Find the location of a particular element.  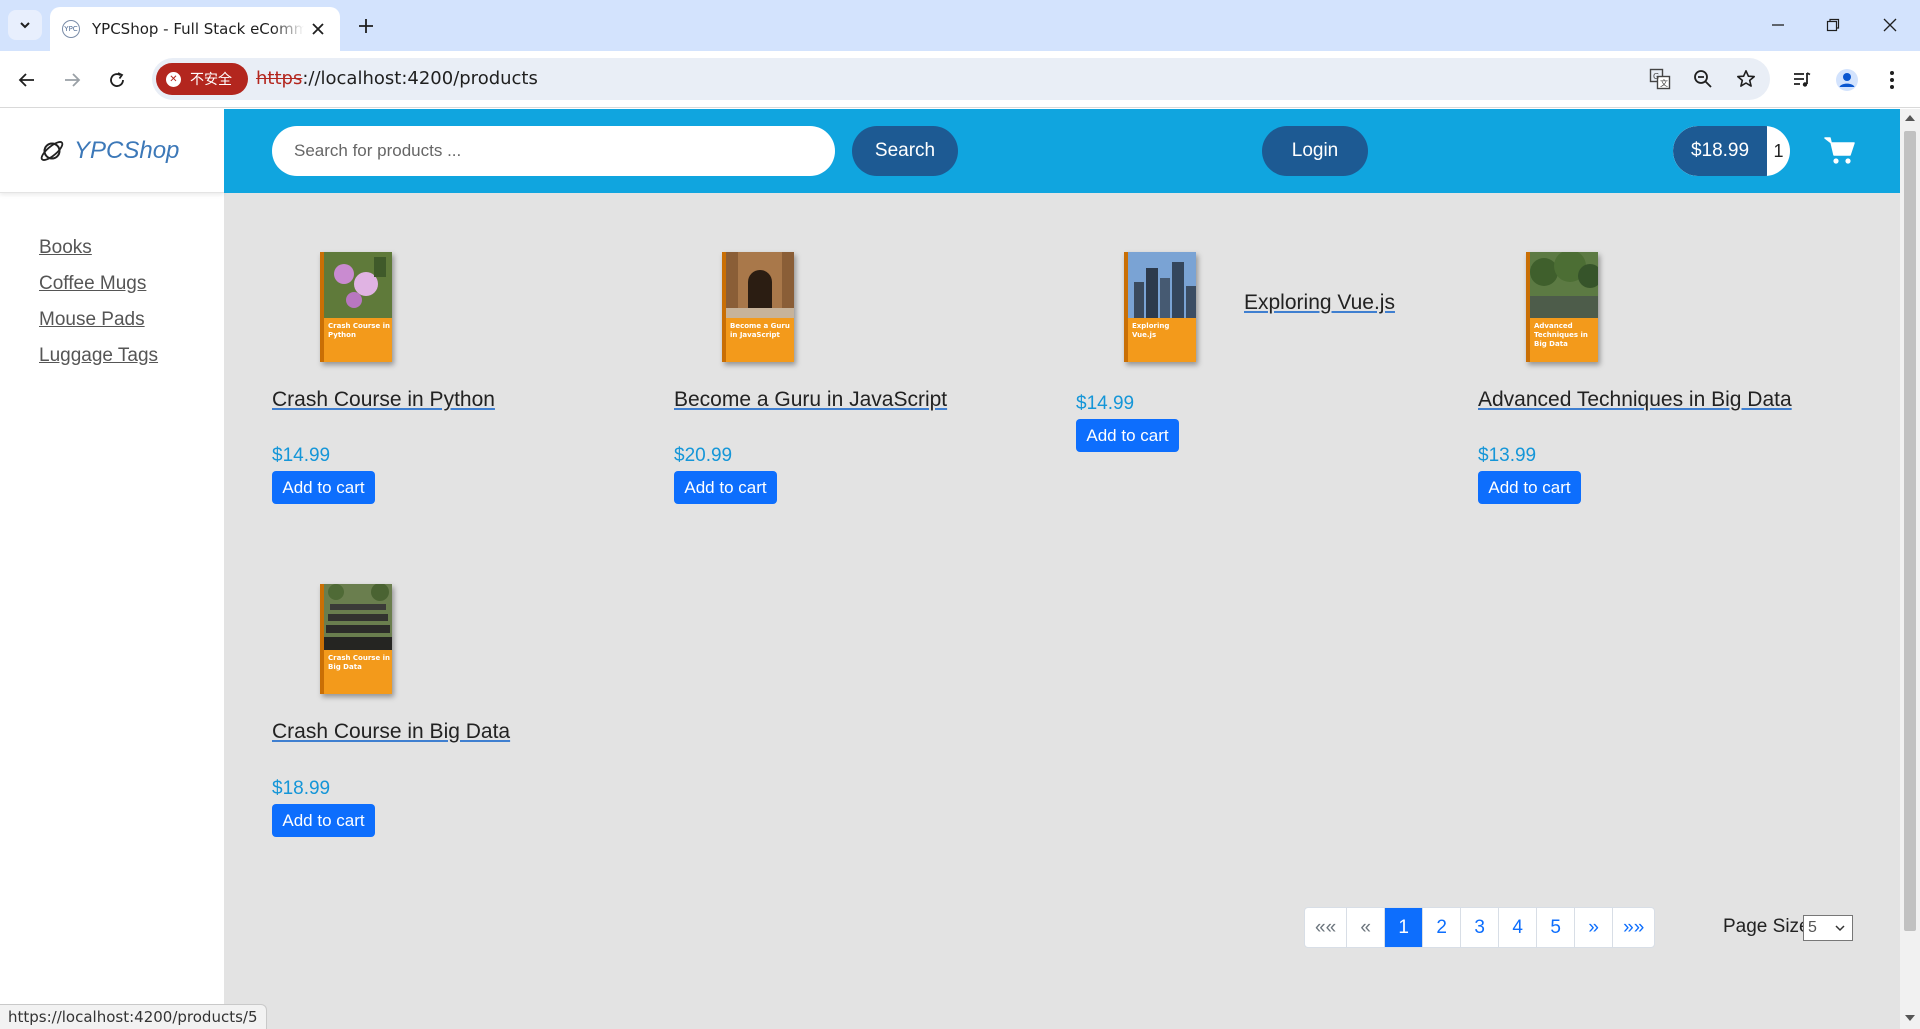

url-text: https://localhost:4200/products is located at coordinates (397, 78).